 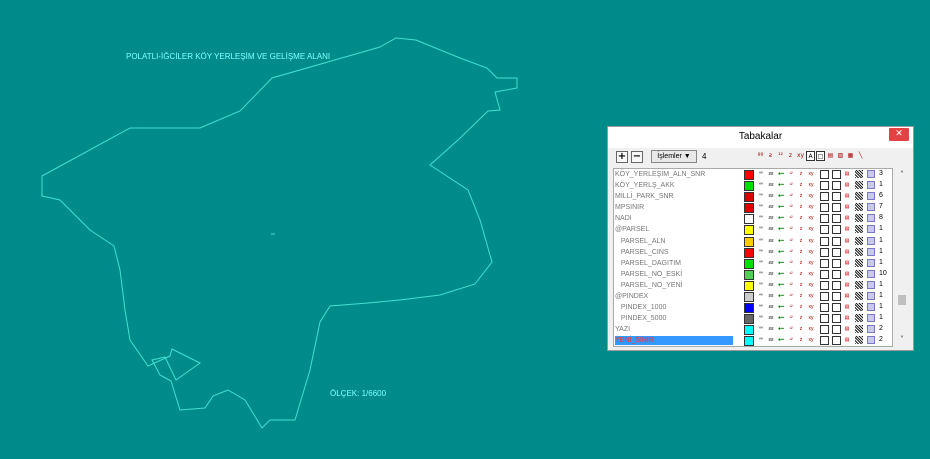 What do you see at coordinates (902, 340) in the screenshot?
I see `scroll-down-icon: ˅` at bounding box center [902, 340].